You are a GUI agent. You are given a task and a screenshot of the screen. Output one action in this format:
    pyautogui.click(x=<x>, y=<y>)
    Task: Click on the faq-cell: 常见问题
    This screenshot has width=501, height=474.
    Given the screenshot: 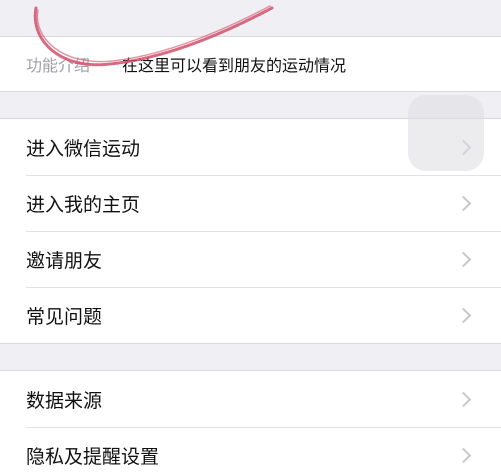 What is the action you would take?
    pyautogui.click(x=250, y=315)
    